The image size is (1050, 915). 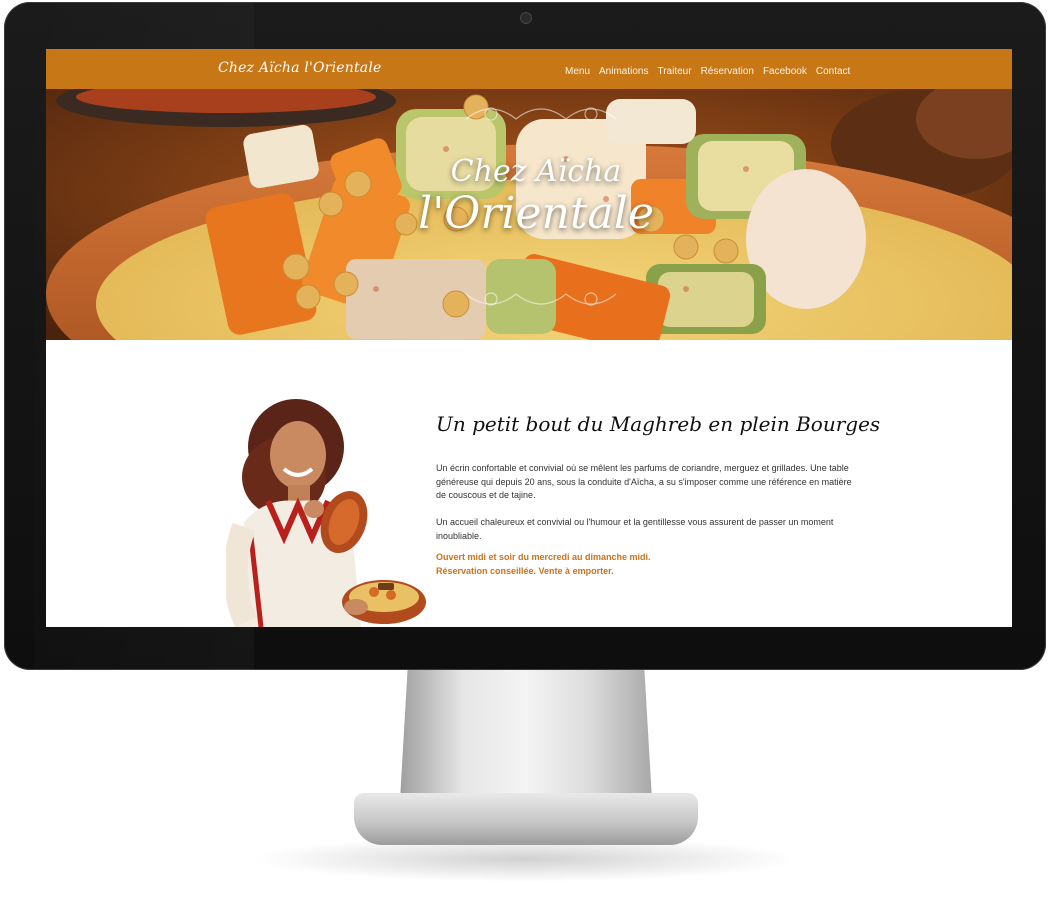 I want to click on nav-link-menu: Menu, so click(x=577, y=71).